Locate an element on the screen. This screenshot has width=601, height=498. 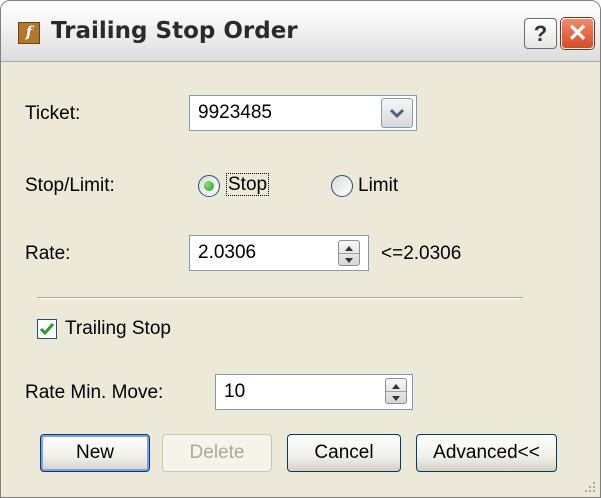
rate-min-move-value: 10 is located at coordinates (235, 391).